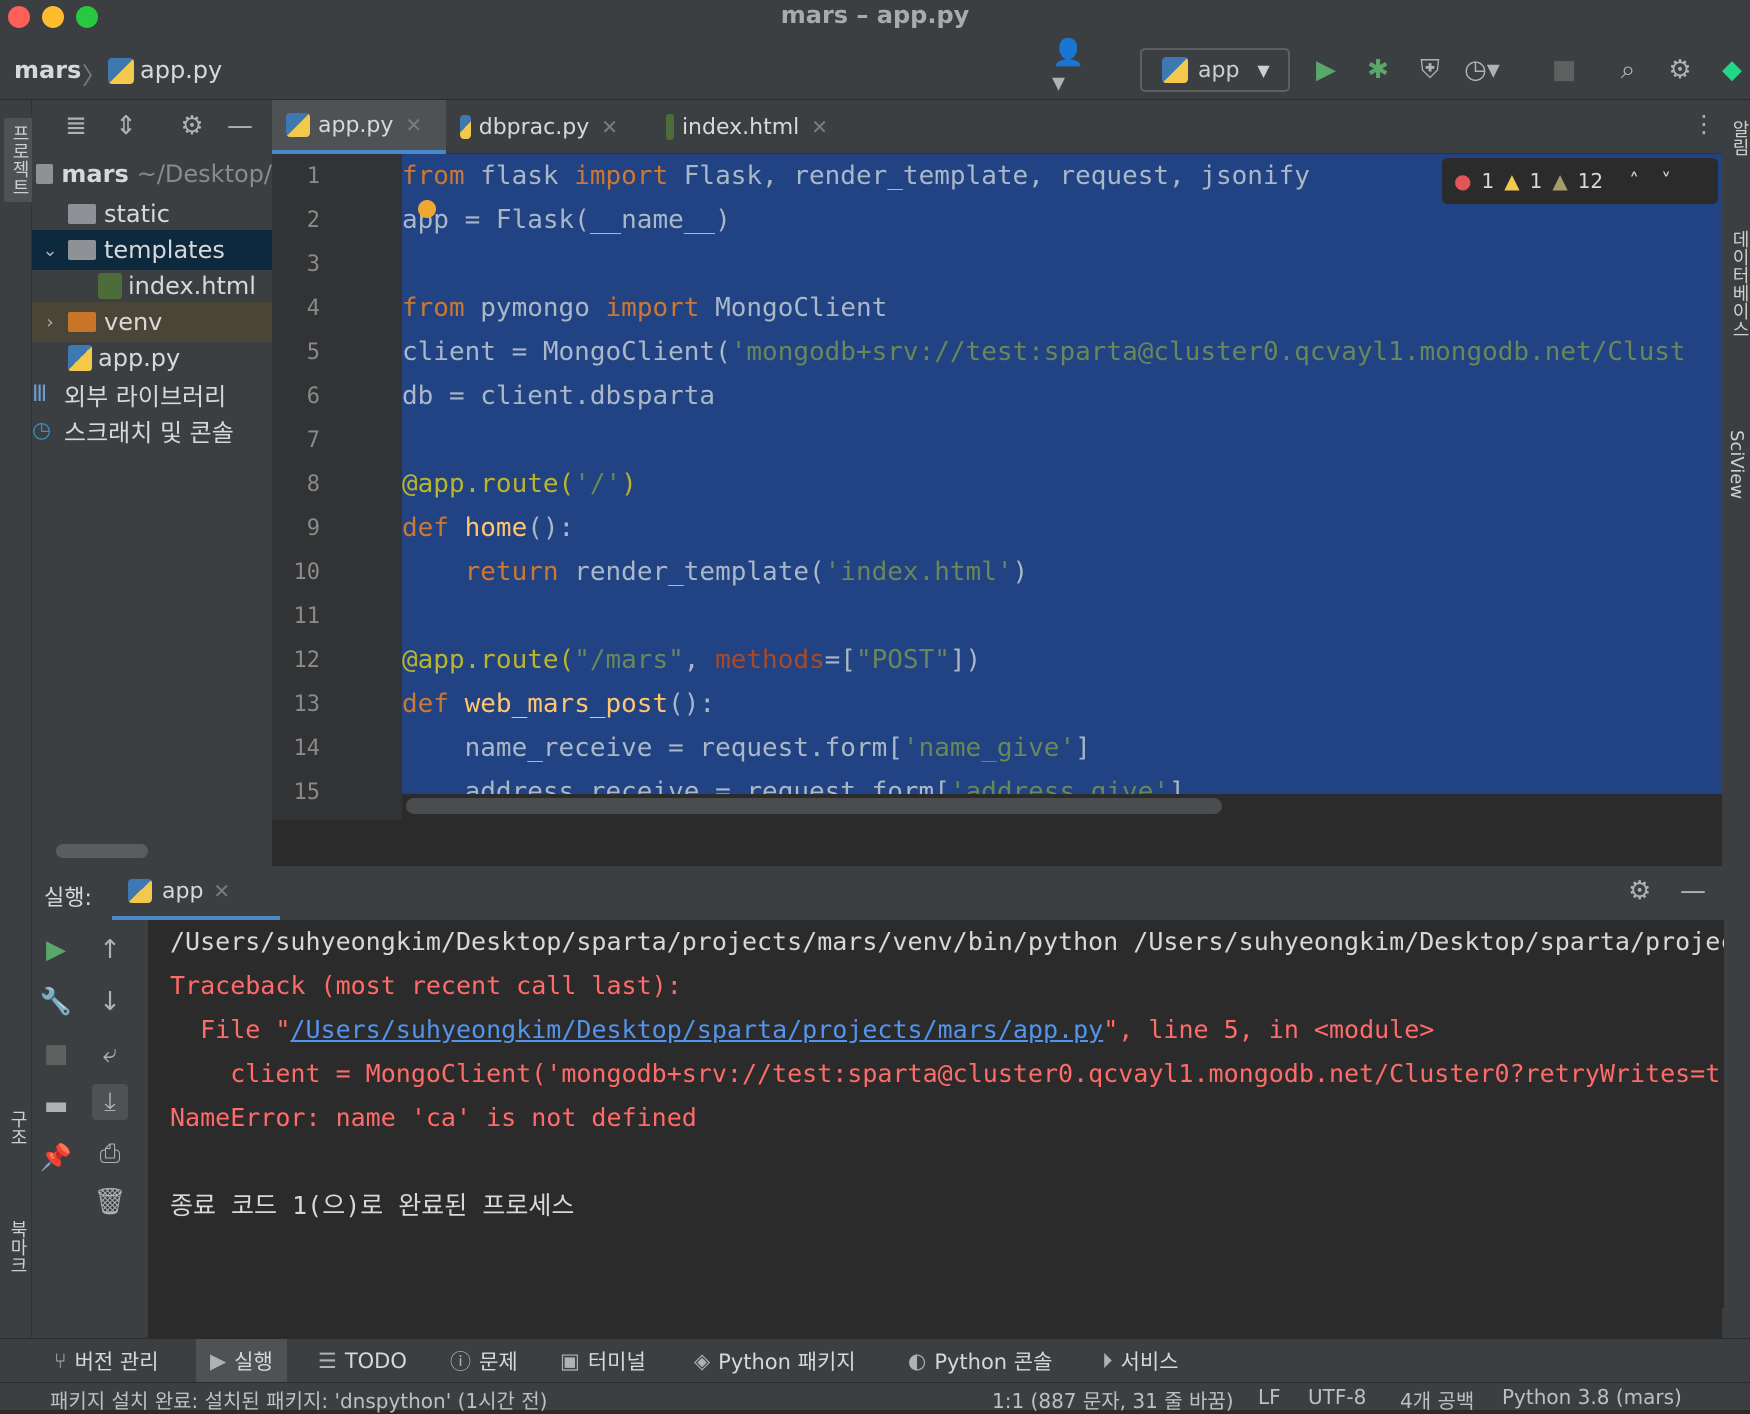 Image resolution: width=1750 pixels, height=1414 pixels. Describe the element at coordinates (1070, 68) in the screenshot. I see `vcs-user-icon: 👤▾` at that location.